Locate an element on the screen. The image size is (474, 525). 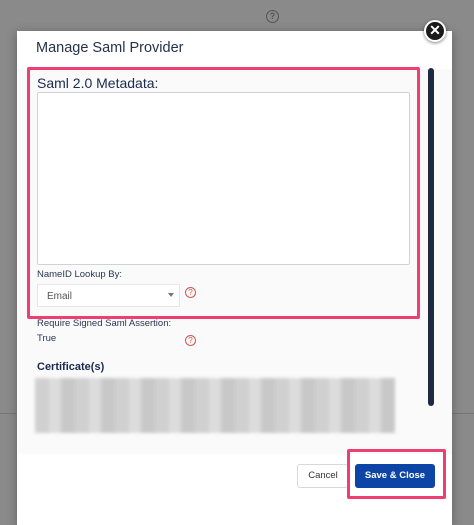
background-help-icon: ? is located at coordinates (272, 16).